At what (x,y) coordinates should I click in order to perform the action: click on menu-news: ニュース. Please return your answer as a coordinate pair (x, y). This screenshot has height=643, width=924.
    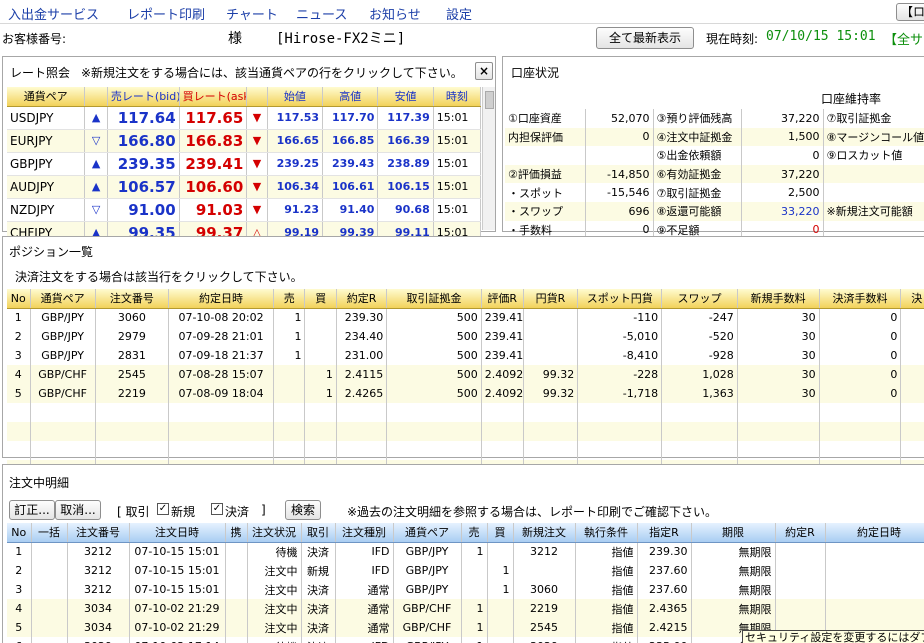
    Looking at the image, I should click on (321, 13).